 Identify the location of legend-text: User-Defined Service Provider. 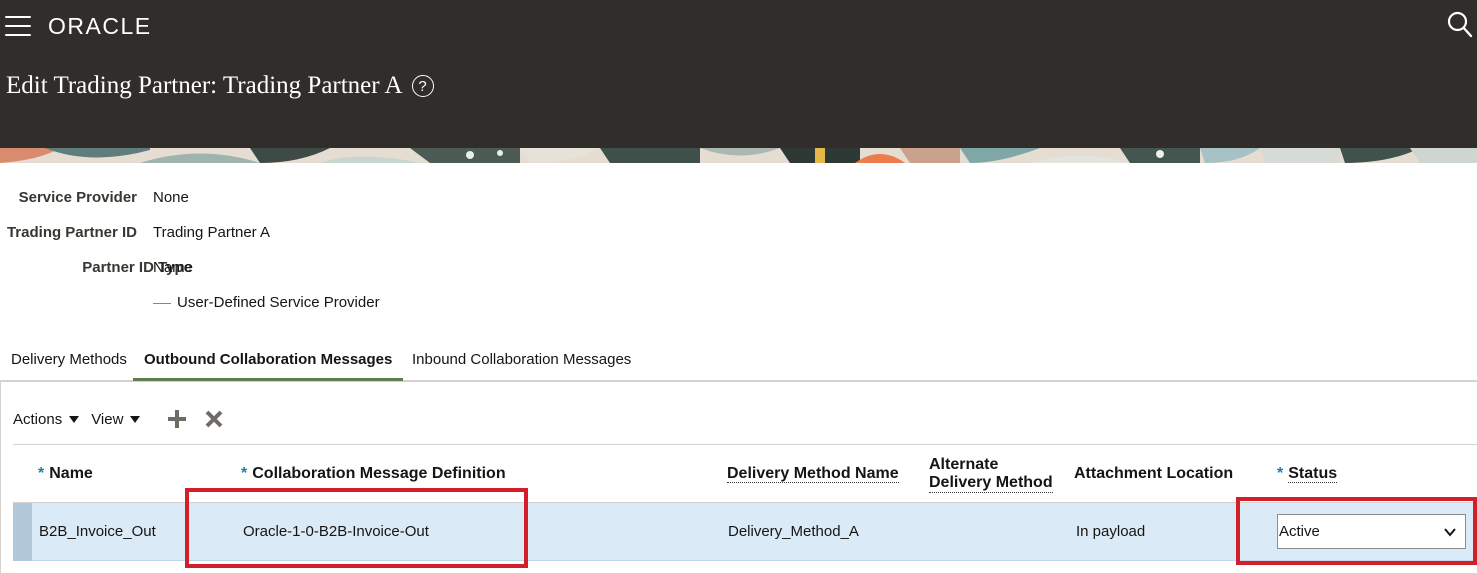
(278, 302).